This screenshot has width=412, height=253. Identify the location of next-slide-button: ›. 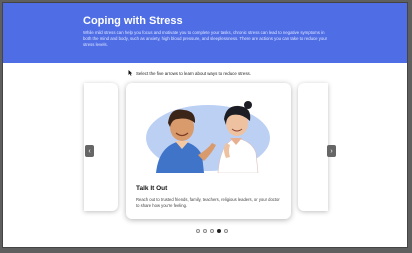
(331, 151).